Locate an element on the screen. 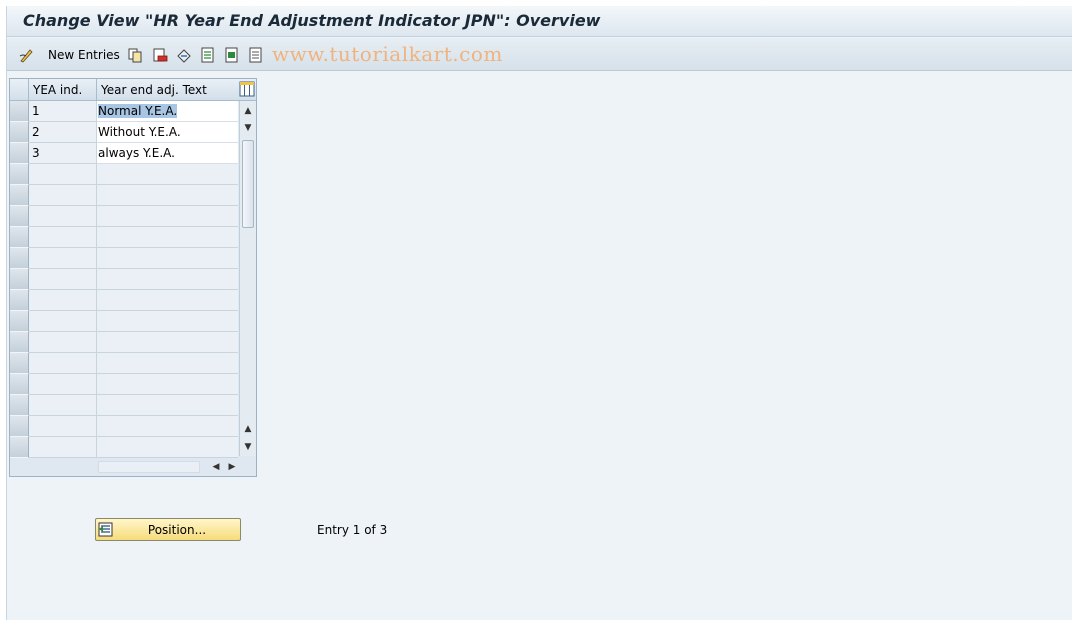  select-block-icon is located at coordinates (232, 55).